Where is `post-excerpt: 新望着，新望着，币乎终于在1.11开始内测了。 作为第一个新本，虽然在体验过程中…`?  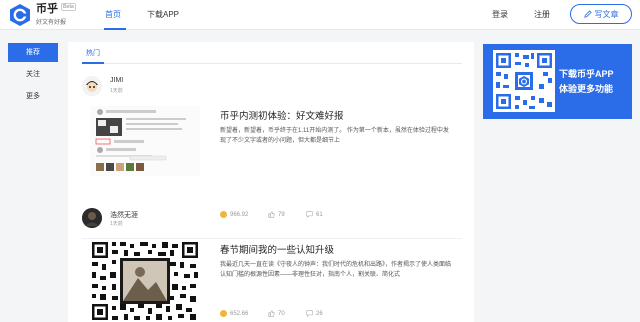 post-excerpt: 新望着，新望着，币乎终于在1.11开始内测了。 作为第一个新本，虽然在体验过程中… is located at coordinates (334, 136).